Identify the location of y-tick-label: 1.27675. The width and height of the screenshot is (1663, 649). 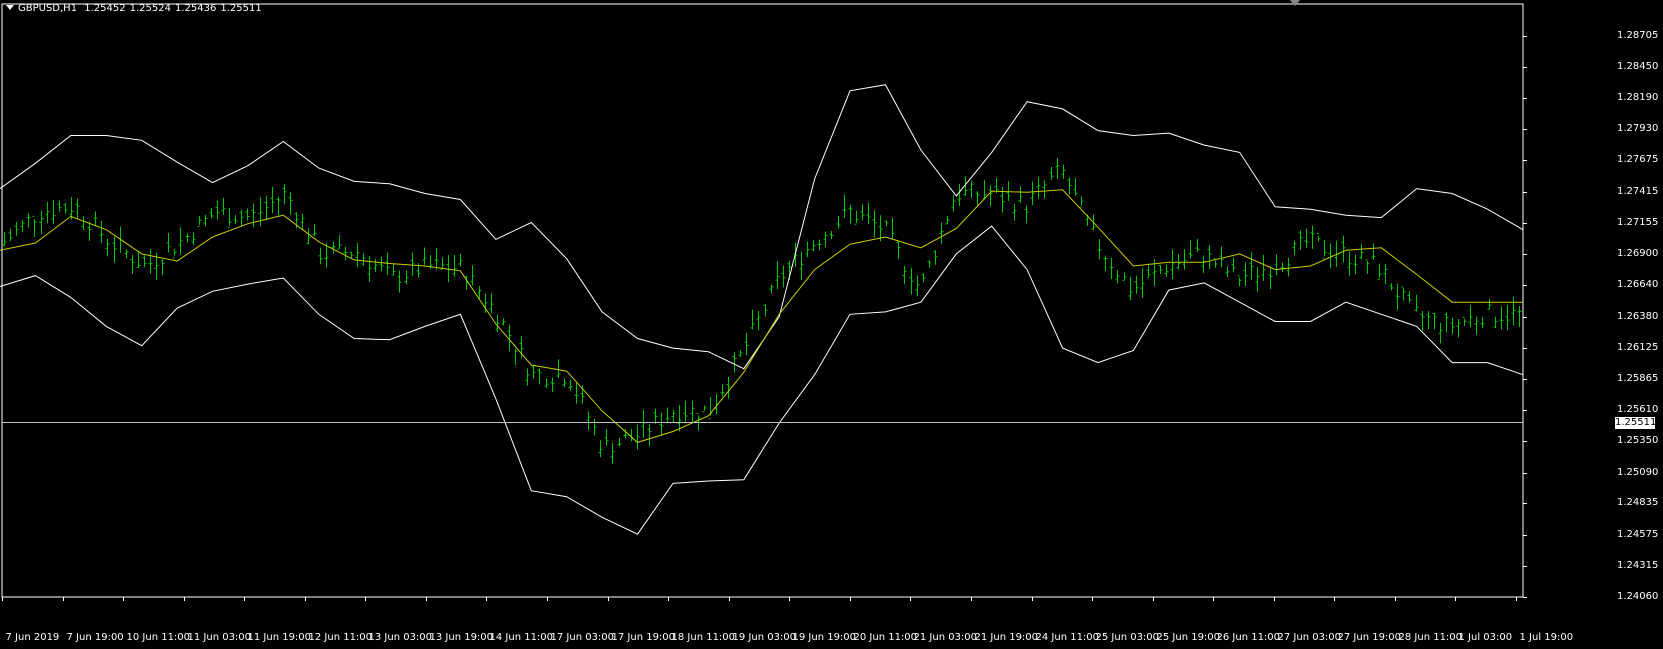
(1638, 159).